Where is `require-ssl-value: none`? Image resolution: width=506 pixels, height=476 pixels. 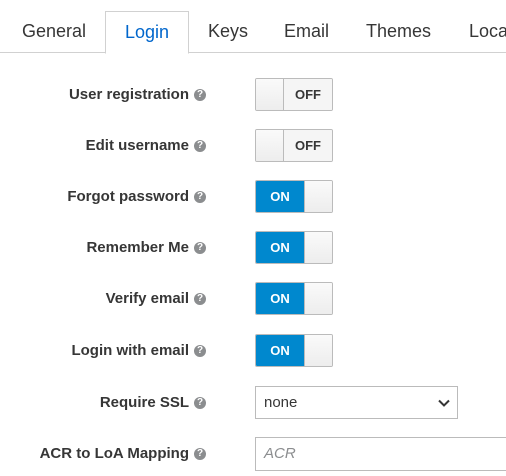
require-ssl-value: none is located at coordinates (281, 402).